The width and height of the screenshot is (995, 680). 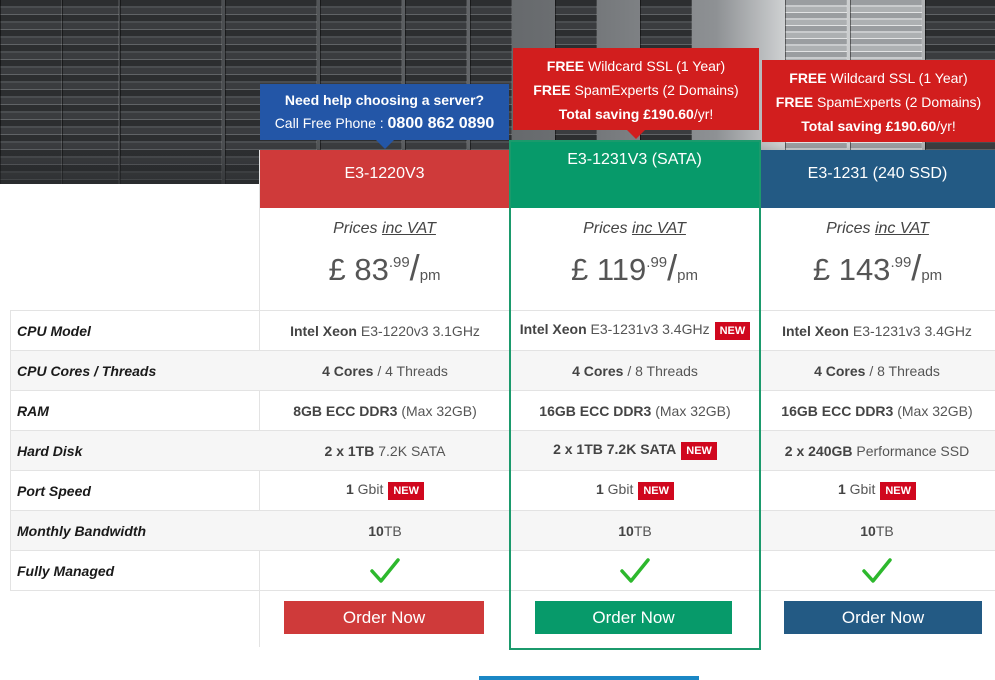 I want to click on plan-price: Prices inc VAT £ 143.99/pm, so click(x=877, y=254).